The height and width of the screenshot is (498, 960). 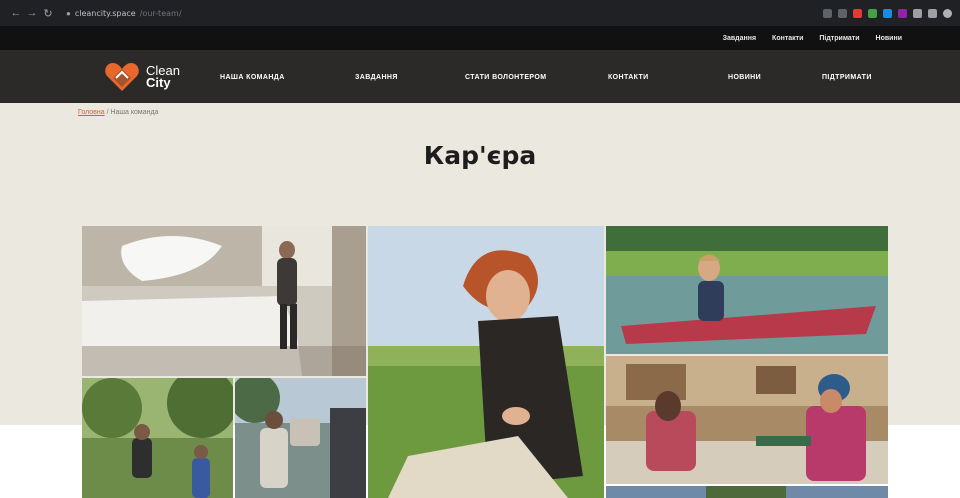 I want to click on extension-green-icon, so click(x=872, y=13).